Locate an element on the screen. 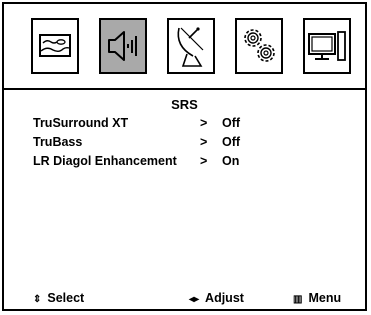 The image size is (371, 315). menu-item-value: On is located at coordinates (231, 161).